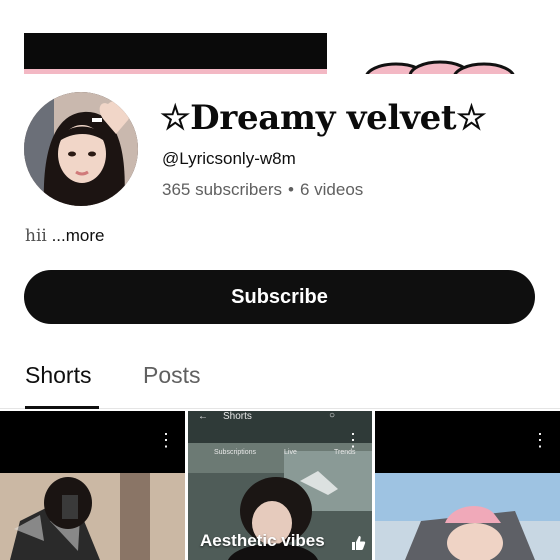  I want to click on subscriber-count: 365 subscribers, so click(222, 189).